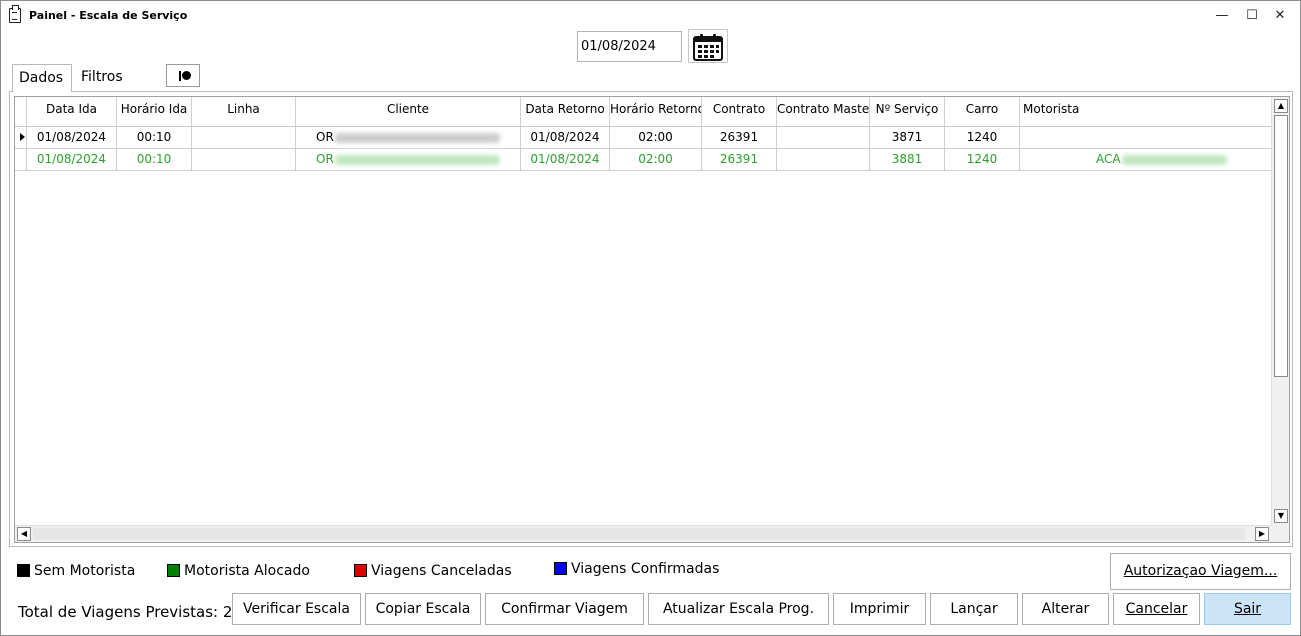  Describe the element at coordinates (360, 570) in the screenshot. I see `legend-swatch-red` at that location.